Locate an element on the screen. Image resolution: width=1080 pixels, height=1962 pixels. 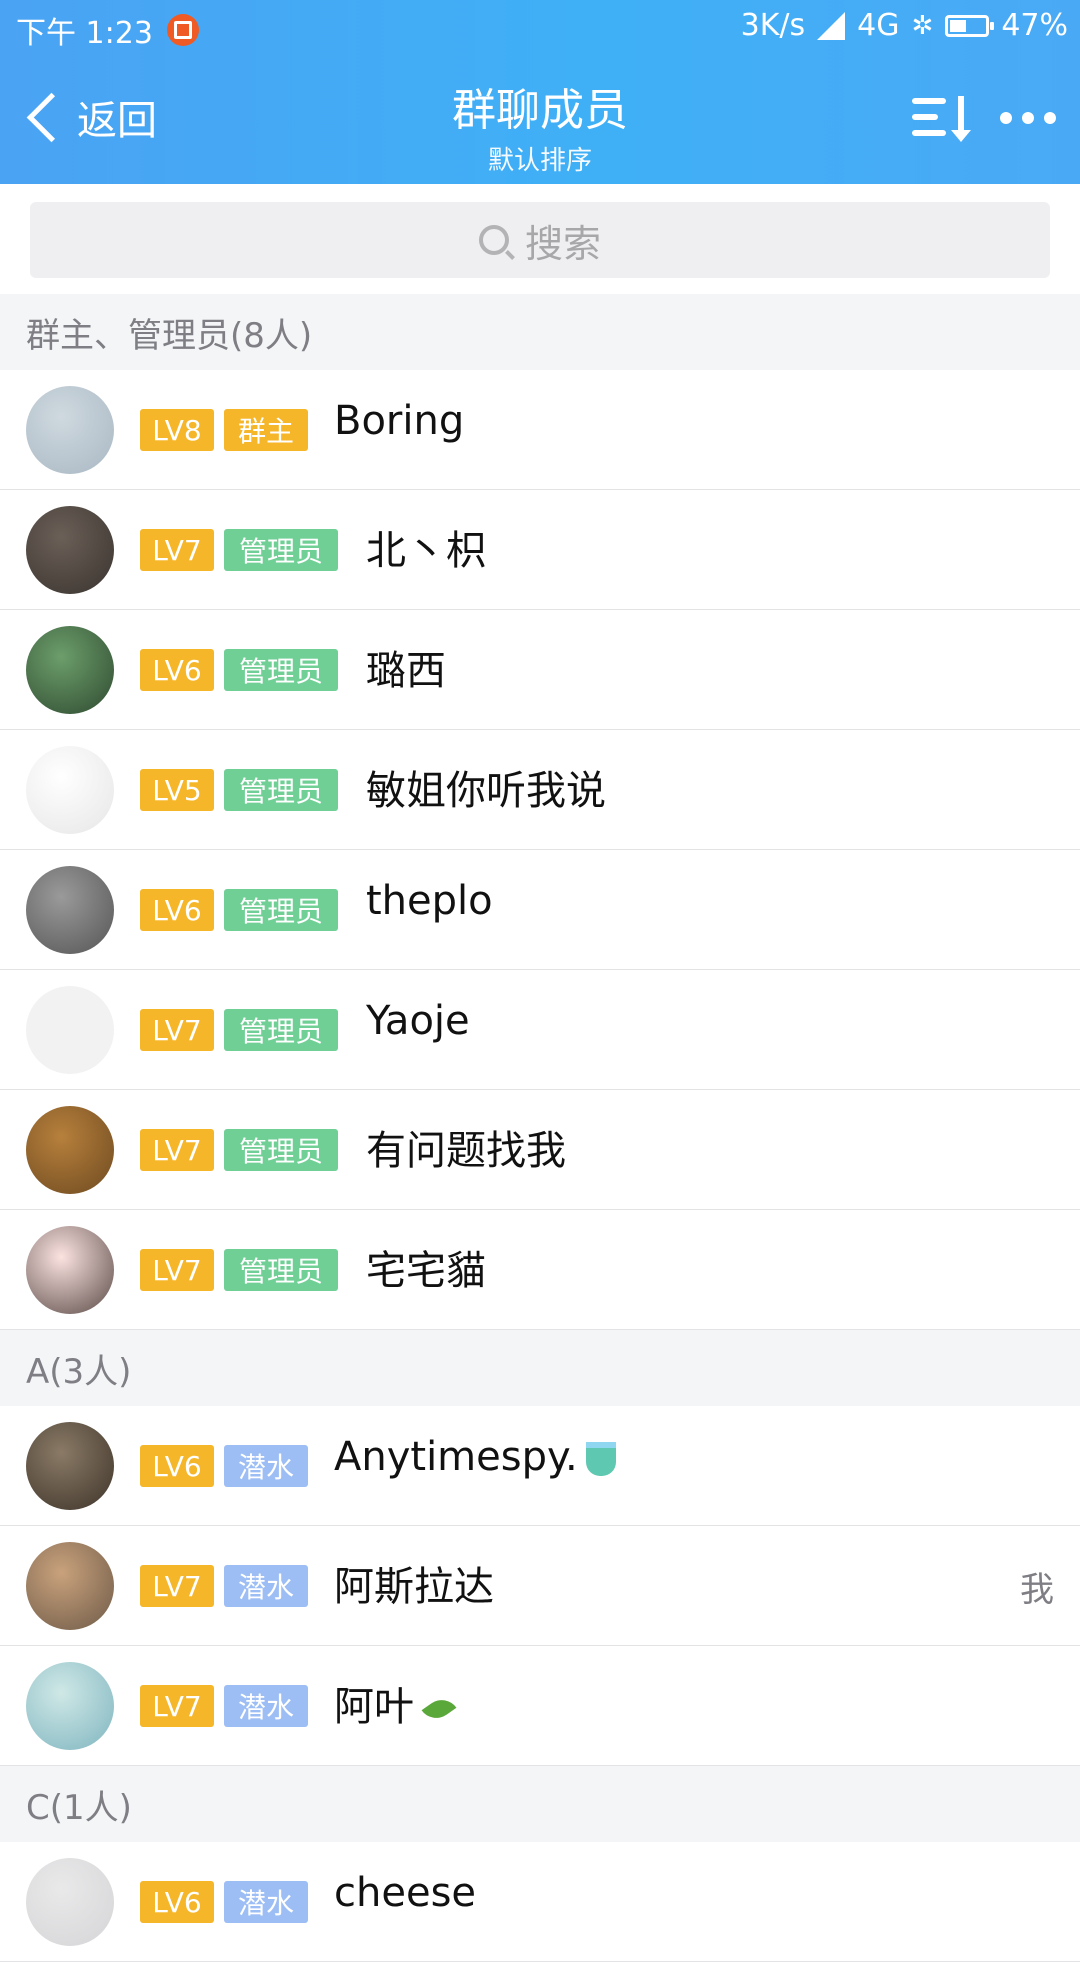
member-name-group: 阿叶 is located at coordinates (395, 1703).